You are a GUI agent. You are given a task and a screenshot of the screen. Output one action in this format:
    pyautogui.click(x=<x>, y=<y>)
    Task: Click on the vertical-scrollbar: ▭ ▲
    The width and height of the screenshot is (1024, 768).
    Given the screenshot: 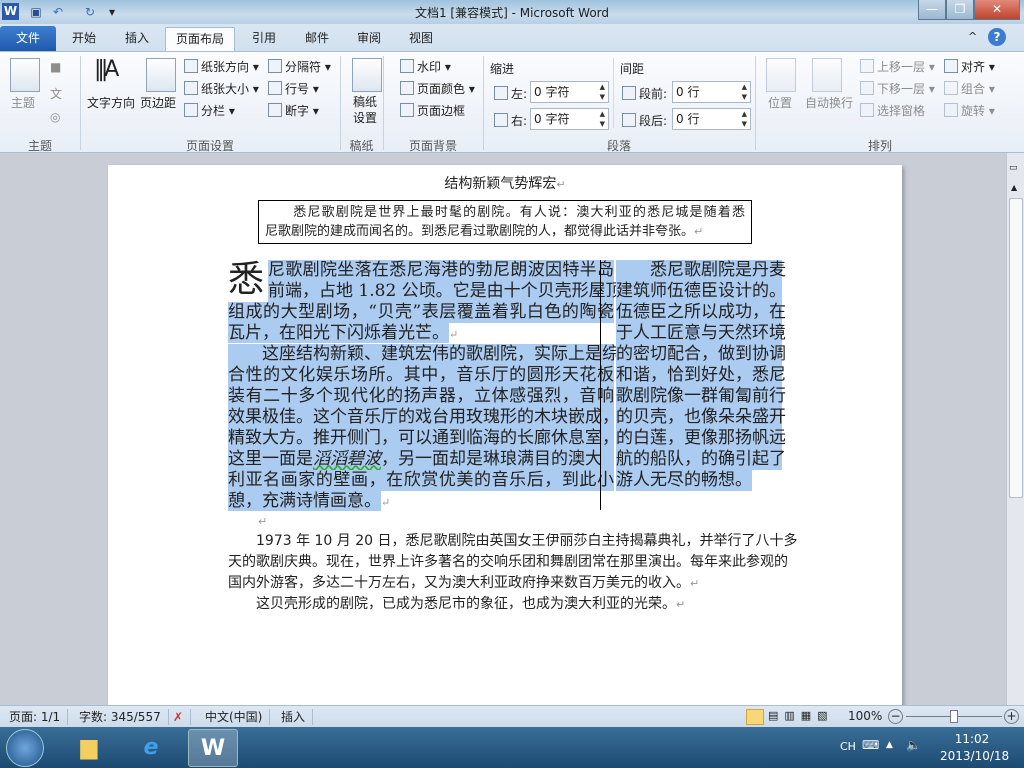 What is the action you would take?
    pyautogui.click(x=1015, y=429)
    